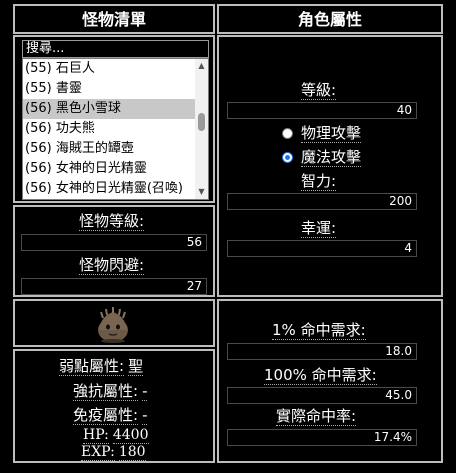 This screenshot has width=456, height=473. I want to click on monster-list-header-panel: 怪物清單, so click(114, 19).